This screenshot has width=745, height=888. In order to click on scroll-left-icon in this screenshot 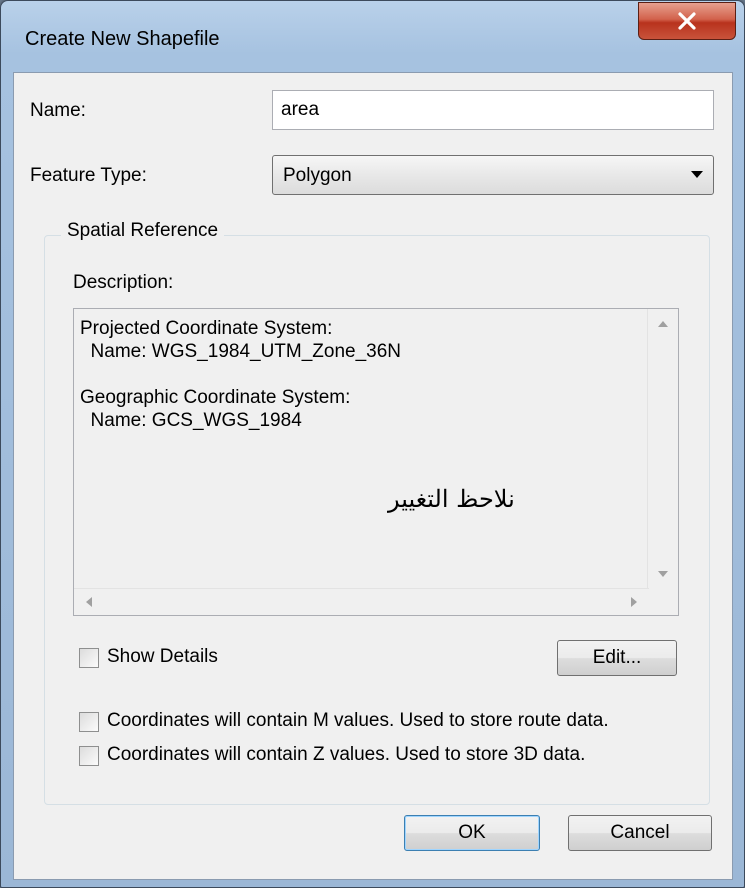, I will do `click(89, 602)`.